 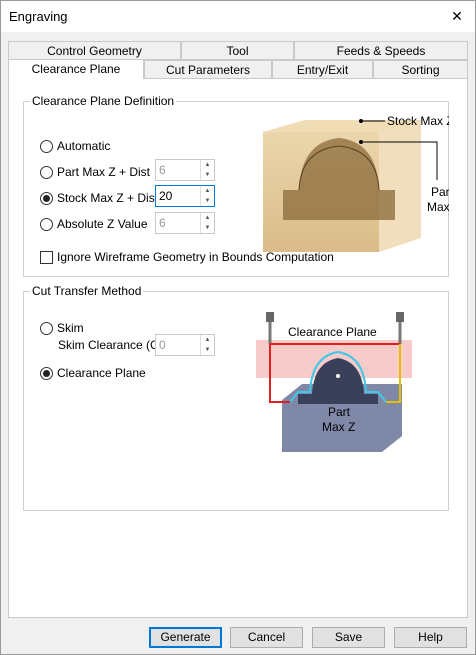 What do you see at coordinates (418, 121) in the screenshot?
I see `stock-max-z-caption: Stock Max Z` at bounding box center [418, 121].